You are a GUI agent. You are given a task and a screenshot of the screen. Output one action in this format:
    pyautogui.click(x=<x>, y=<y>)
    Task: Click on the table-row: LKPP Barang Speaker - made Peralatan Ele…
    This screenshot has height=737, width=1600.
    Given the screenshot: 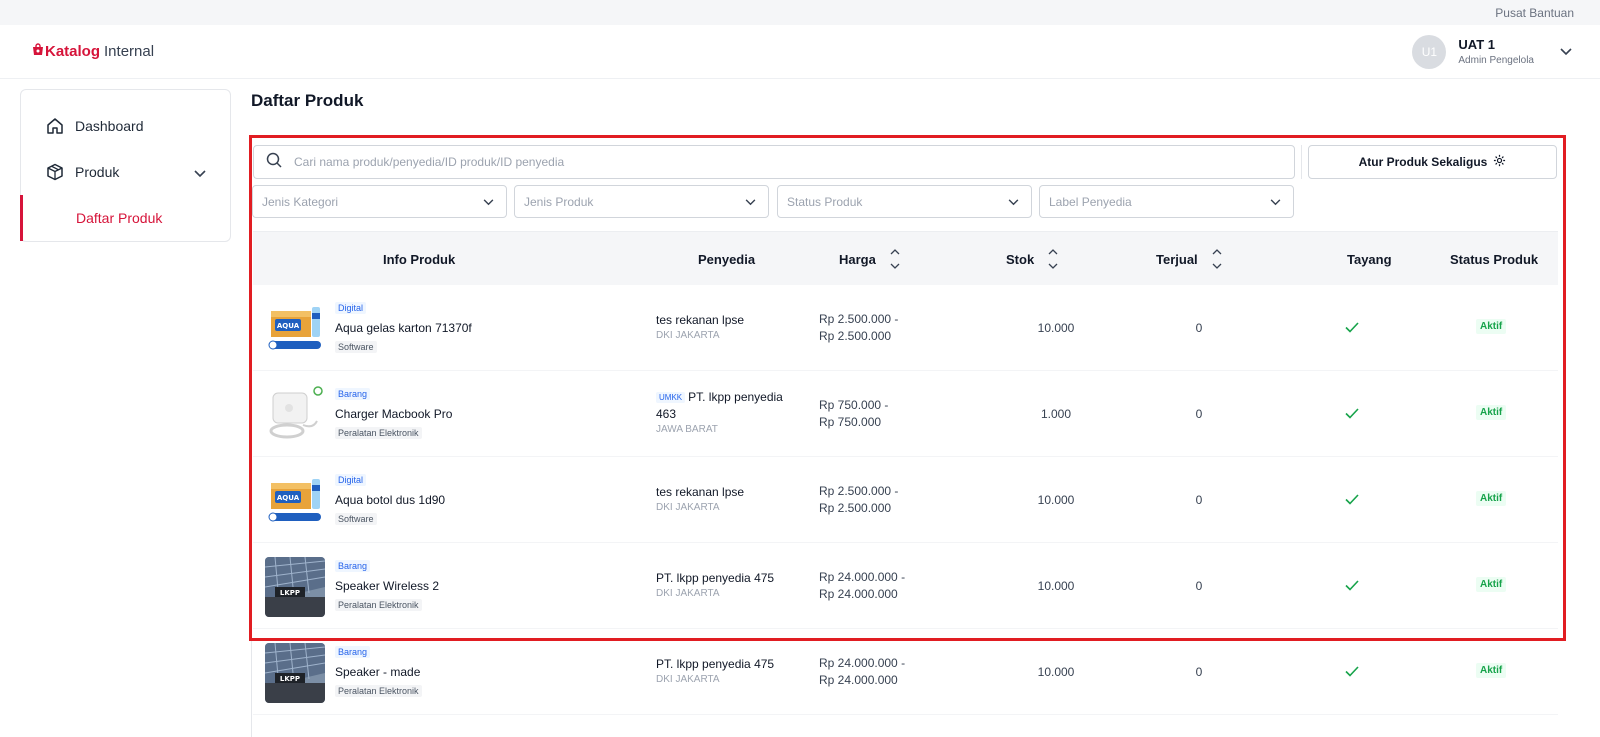 What is the action you would take?
    pyautogui.click(x=905, y=672)
    